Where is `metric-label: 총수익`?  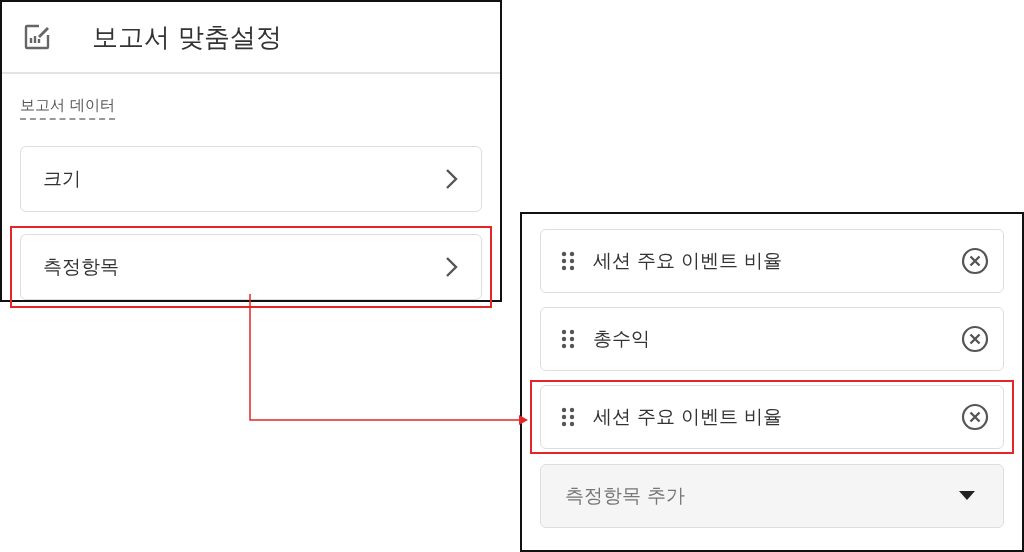 metric-label: 총수익 is located at coordinates (622, 338).